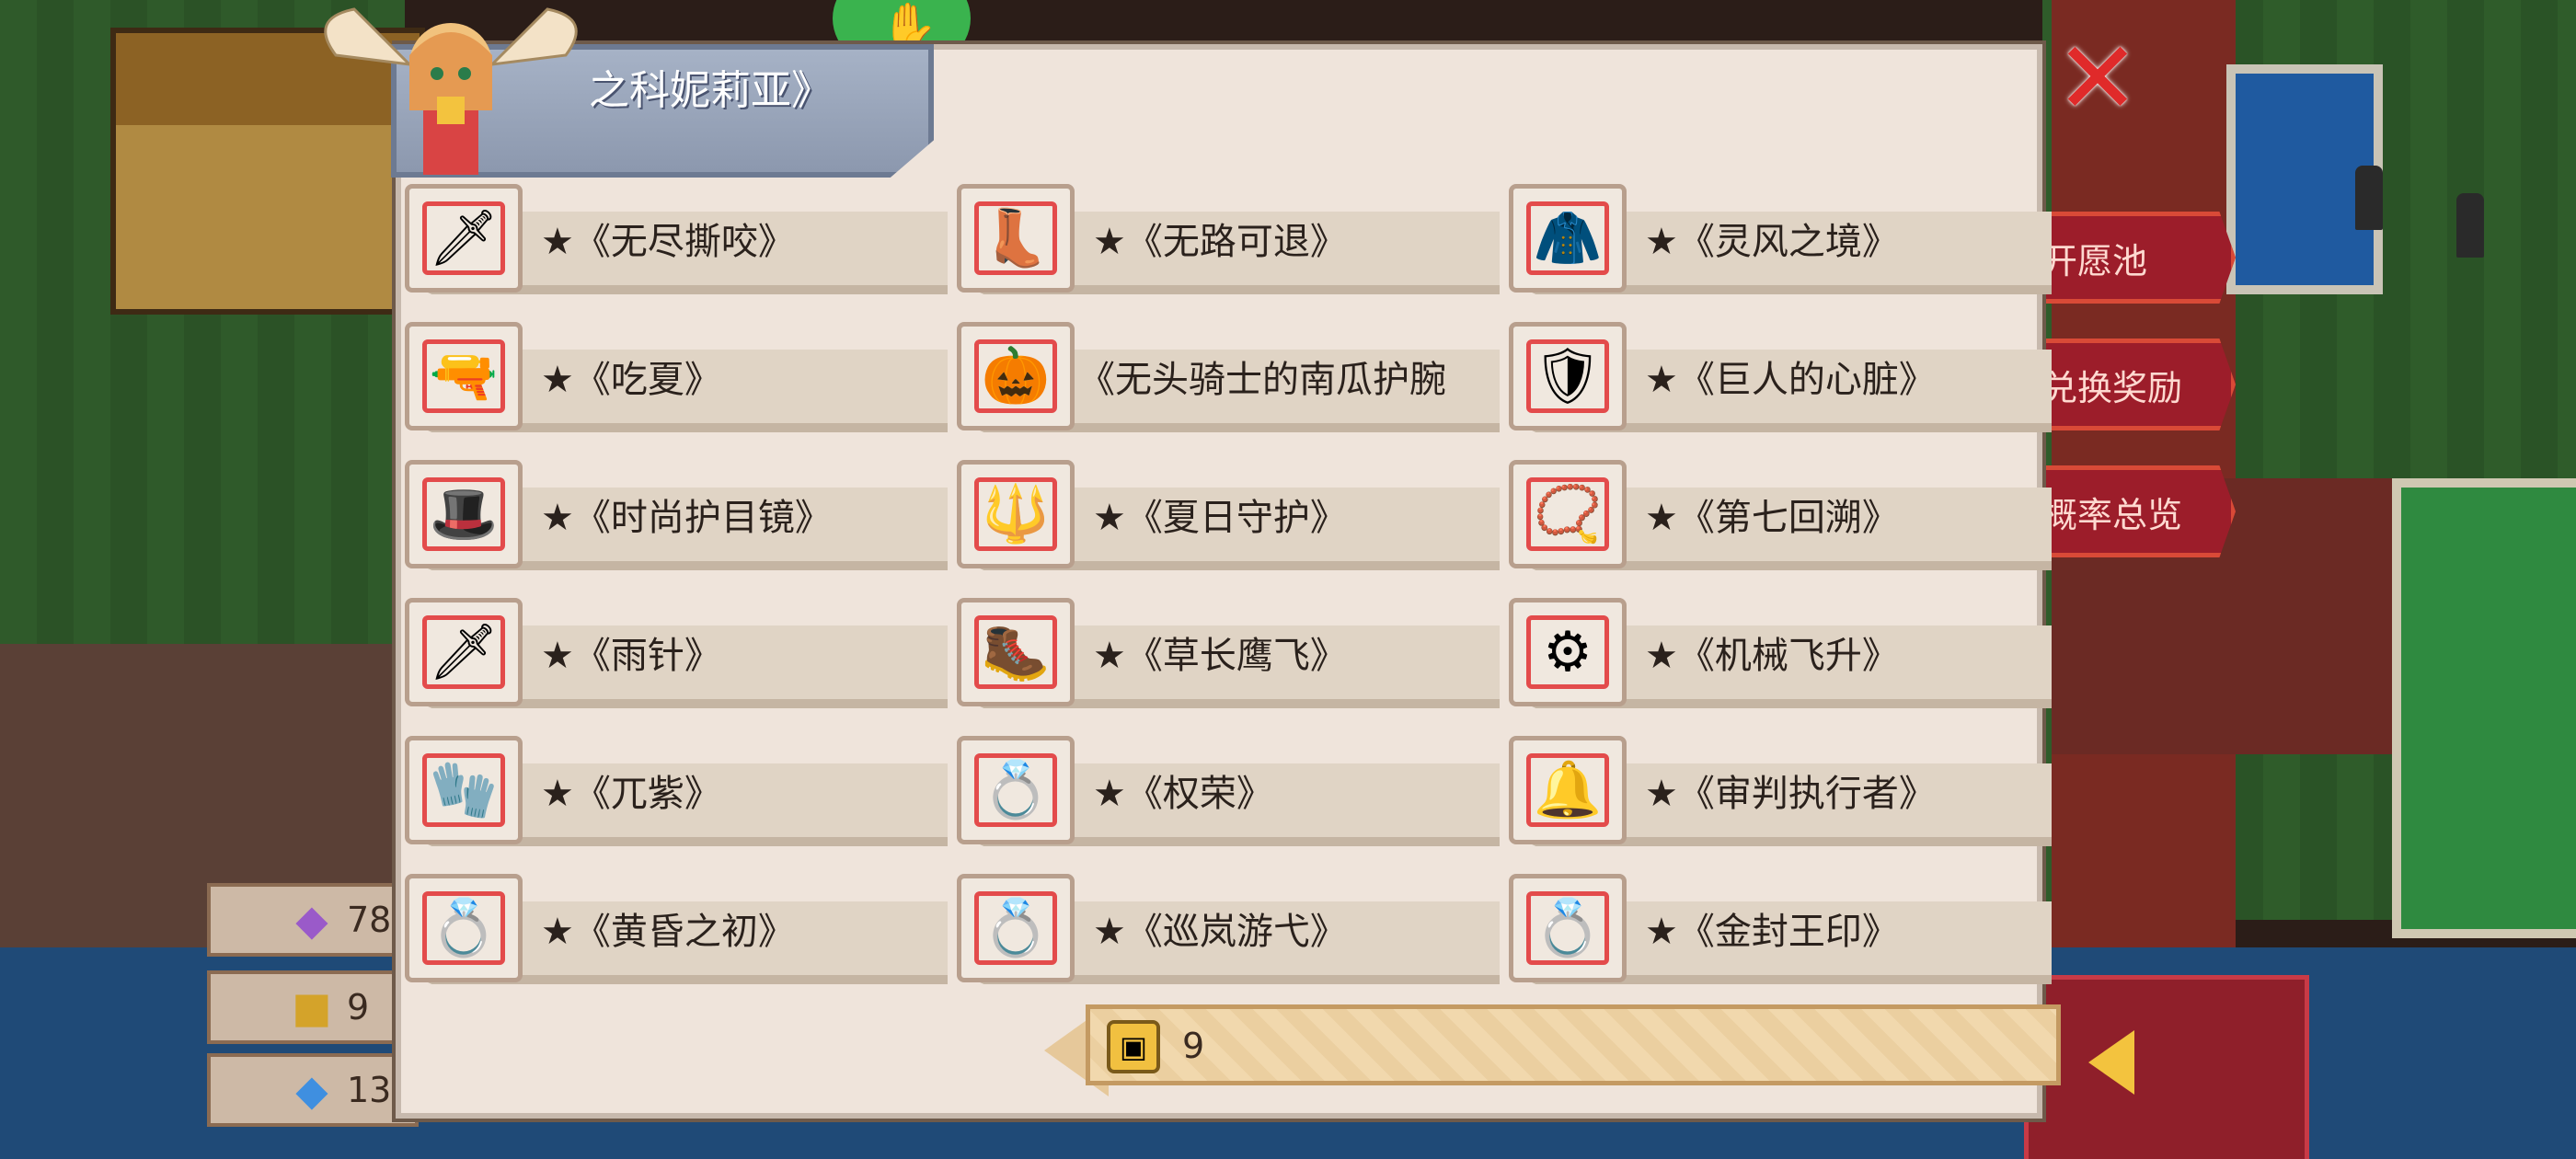 This screenshot has height=1159, width=2576. I want to click on needle-icon: 🗡, so click(464, 652).